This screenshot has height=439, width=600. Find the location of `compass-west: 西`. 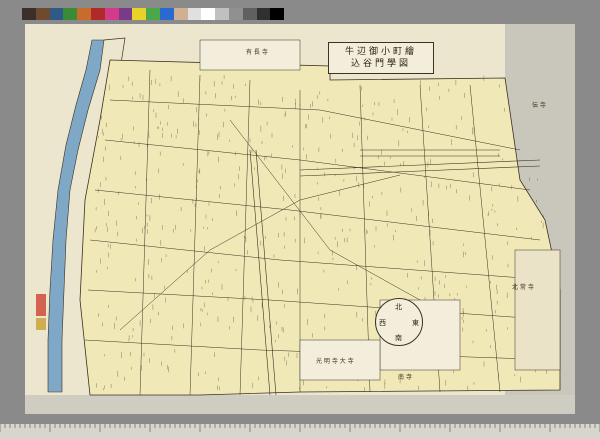

compass-west: 西 is located at coordinates (382, 323).